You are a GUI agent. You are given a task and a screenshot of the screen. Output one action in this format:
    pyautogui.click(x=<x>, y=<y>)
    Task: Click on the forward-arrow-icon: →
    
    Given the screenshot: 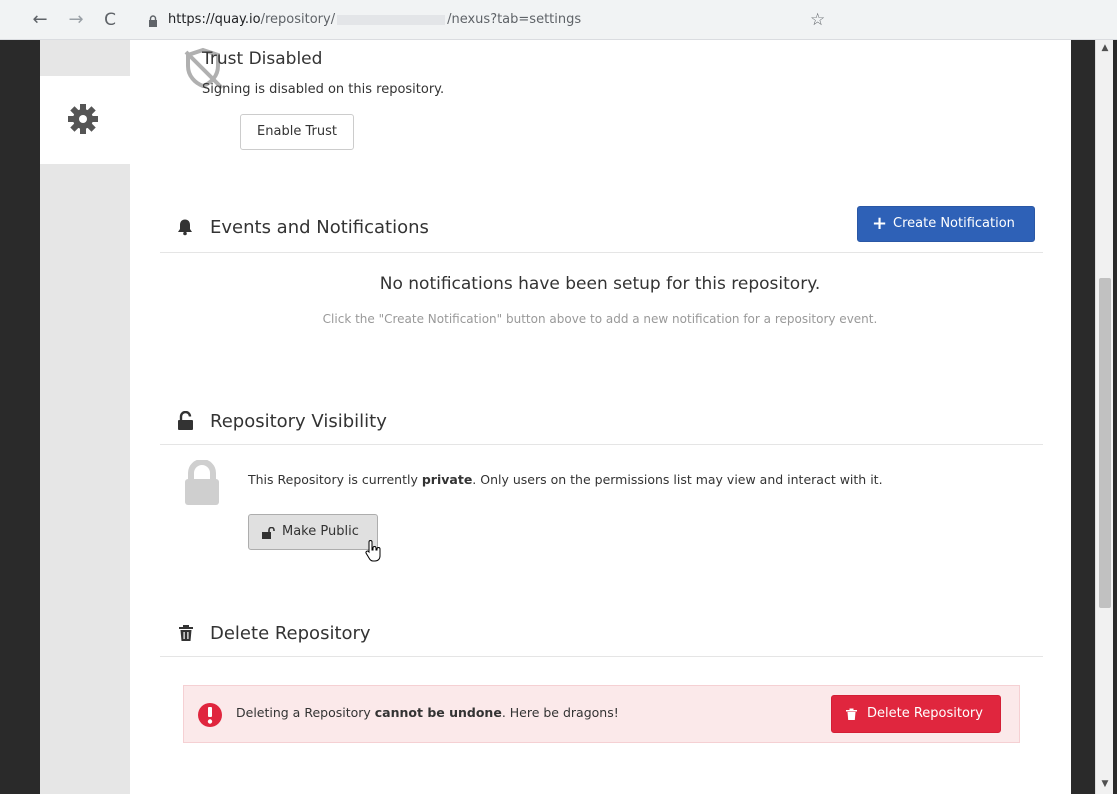 What is the action you would take?
    pyautogui.click(x=76, y=20)
    